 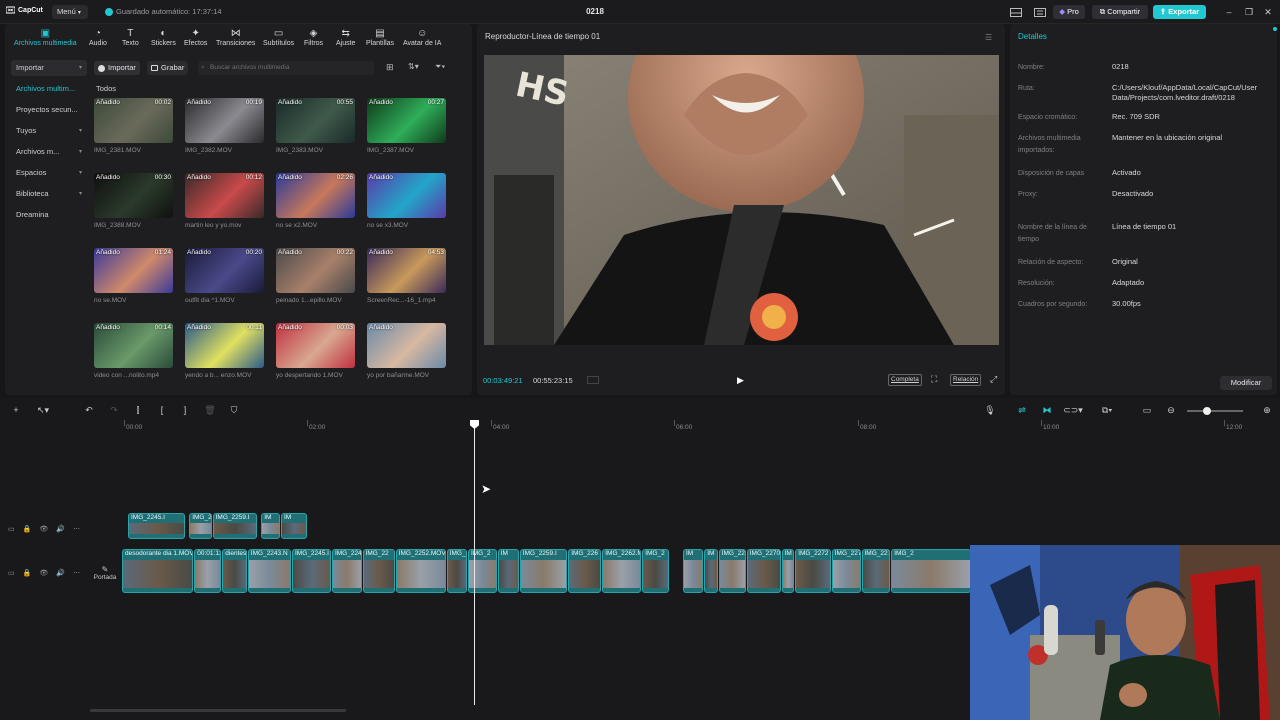 I want to click on media-clip: Añadido 02:26 no se x2.MOV, so click(x=315, y=201).